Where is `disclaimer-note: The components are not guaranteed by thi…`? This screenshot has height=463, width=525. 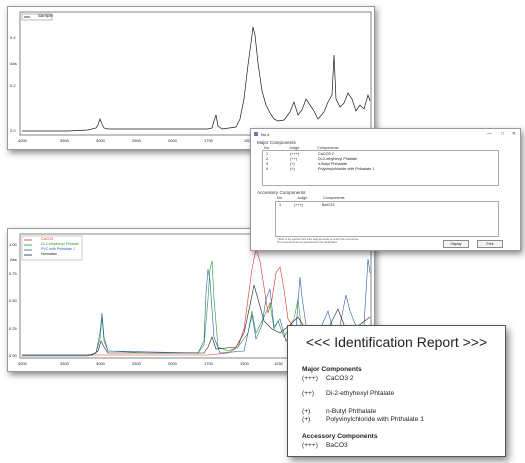
disclaimer-note: The components are not guaranteed by thi… is located at coordinates (307, 242).